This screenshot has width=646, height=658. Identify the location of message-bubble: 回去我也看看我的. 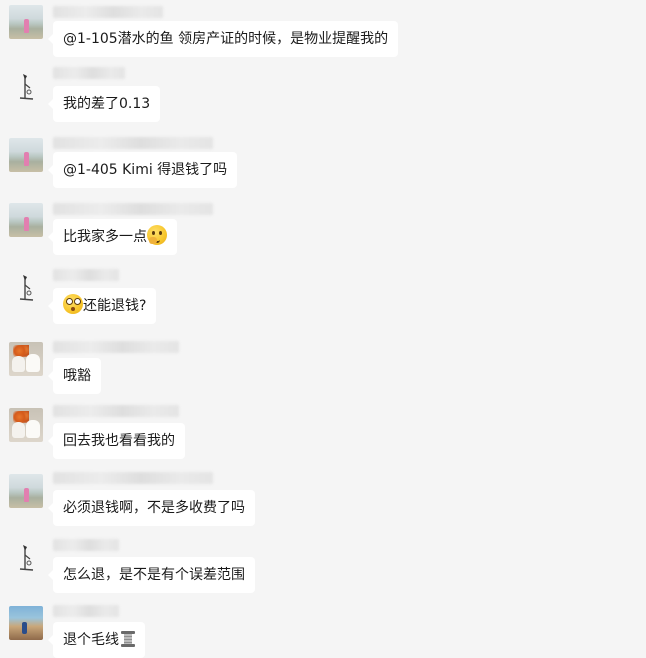
(116, 441).